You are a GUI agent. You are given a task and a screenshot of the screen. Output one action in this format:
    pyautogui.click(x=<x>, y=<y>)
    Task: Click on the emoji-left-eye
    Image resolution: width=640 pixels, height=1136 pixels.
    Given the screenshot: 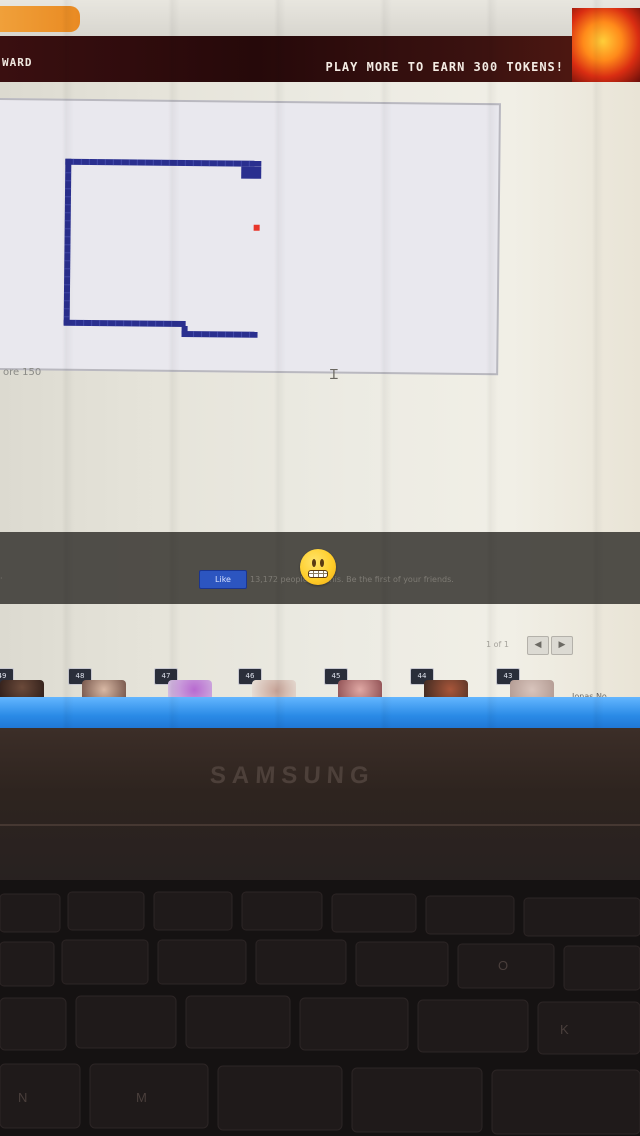 What is the action you would take?
    pyautogui.click(x=314, y=563)
    